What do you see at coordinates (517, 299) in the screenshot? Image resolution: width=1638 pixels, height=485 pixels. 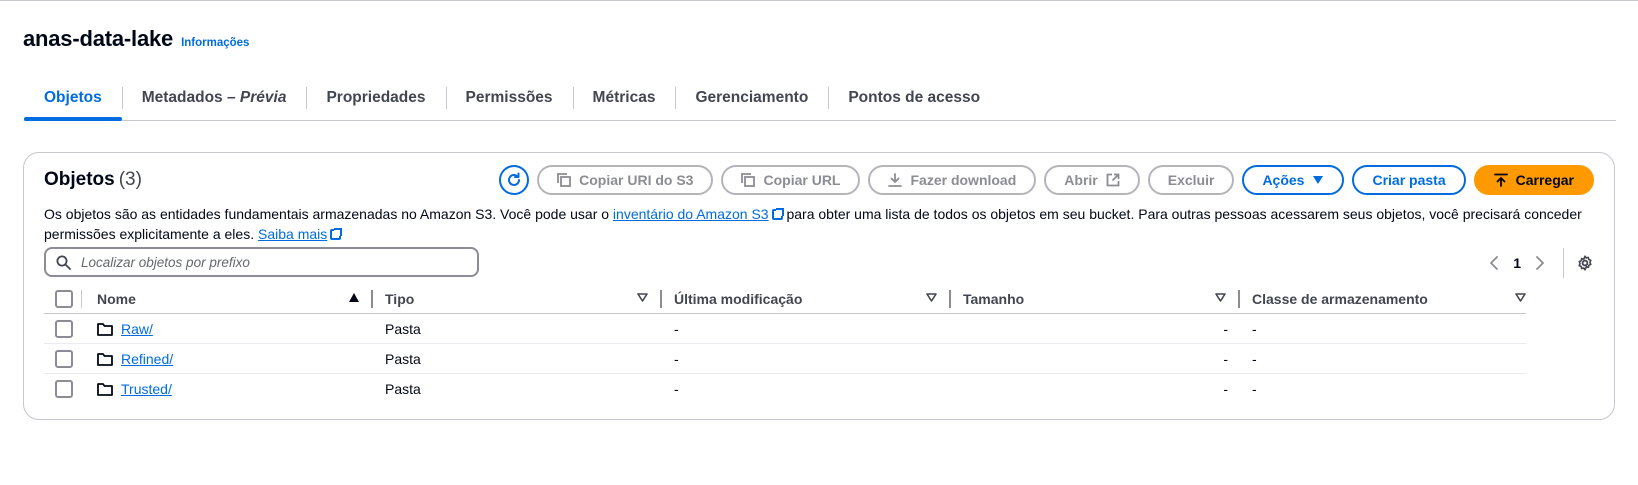 I see `column-header-type: Tipo` at bounding box center [517, 299].